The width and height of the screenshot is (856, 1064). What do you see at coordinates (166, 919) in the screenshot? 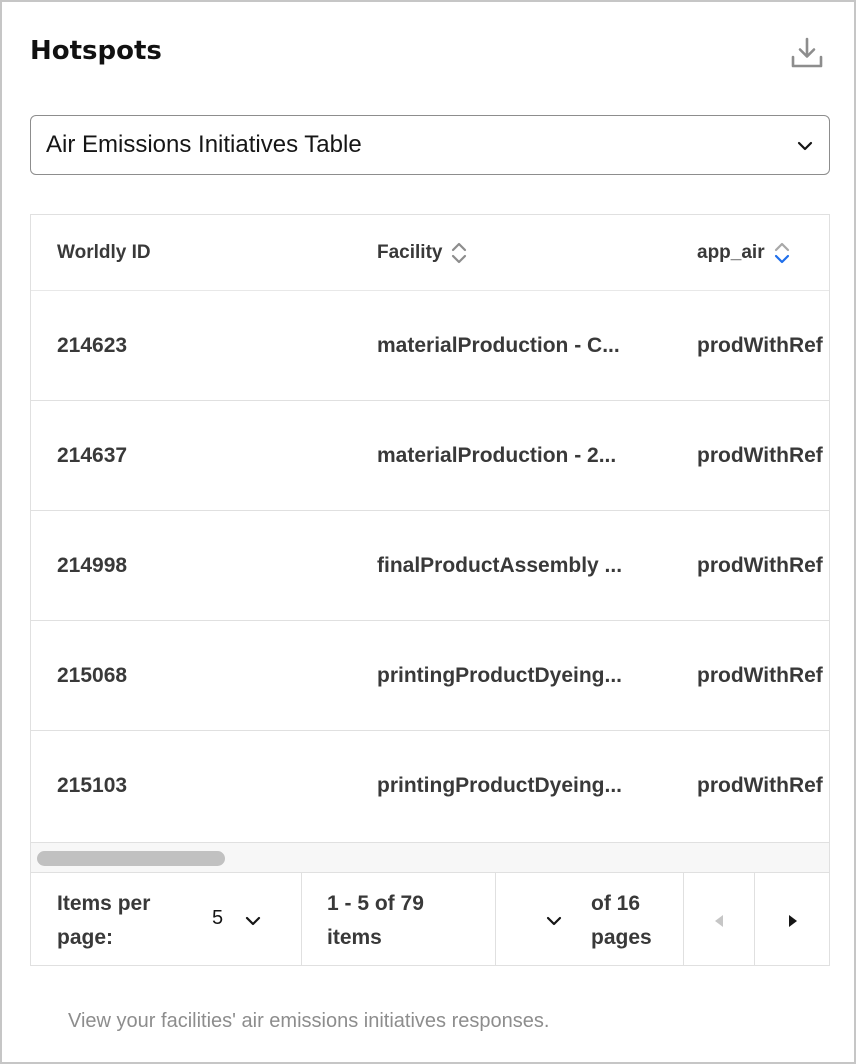
I see `items-per-page: Items per page: 5` at bounding box center [166, 919].